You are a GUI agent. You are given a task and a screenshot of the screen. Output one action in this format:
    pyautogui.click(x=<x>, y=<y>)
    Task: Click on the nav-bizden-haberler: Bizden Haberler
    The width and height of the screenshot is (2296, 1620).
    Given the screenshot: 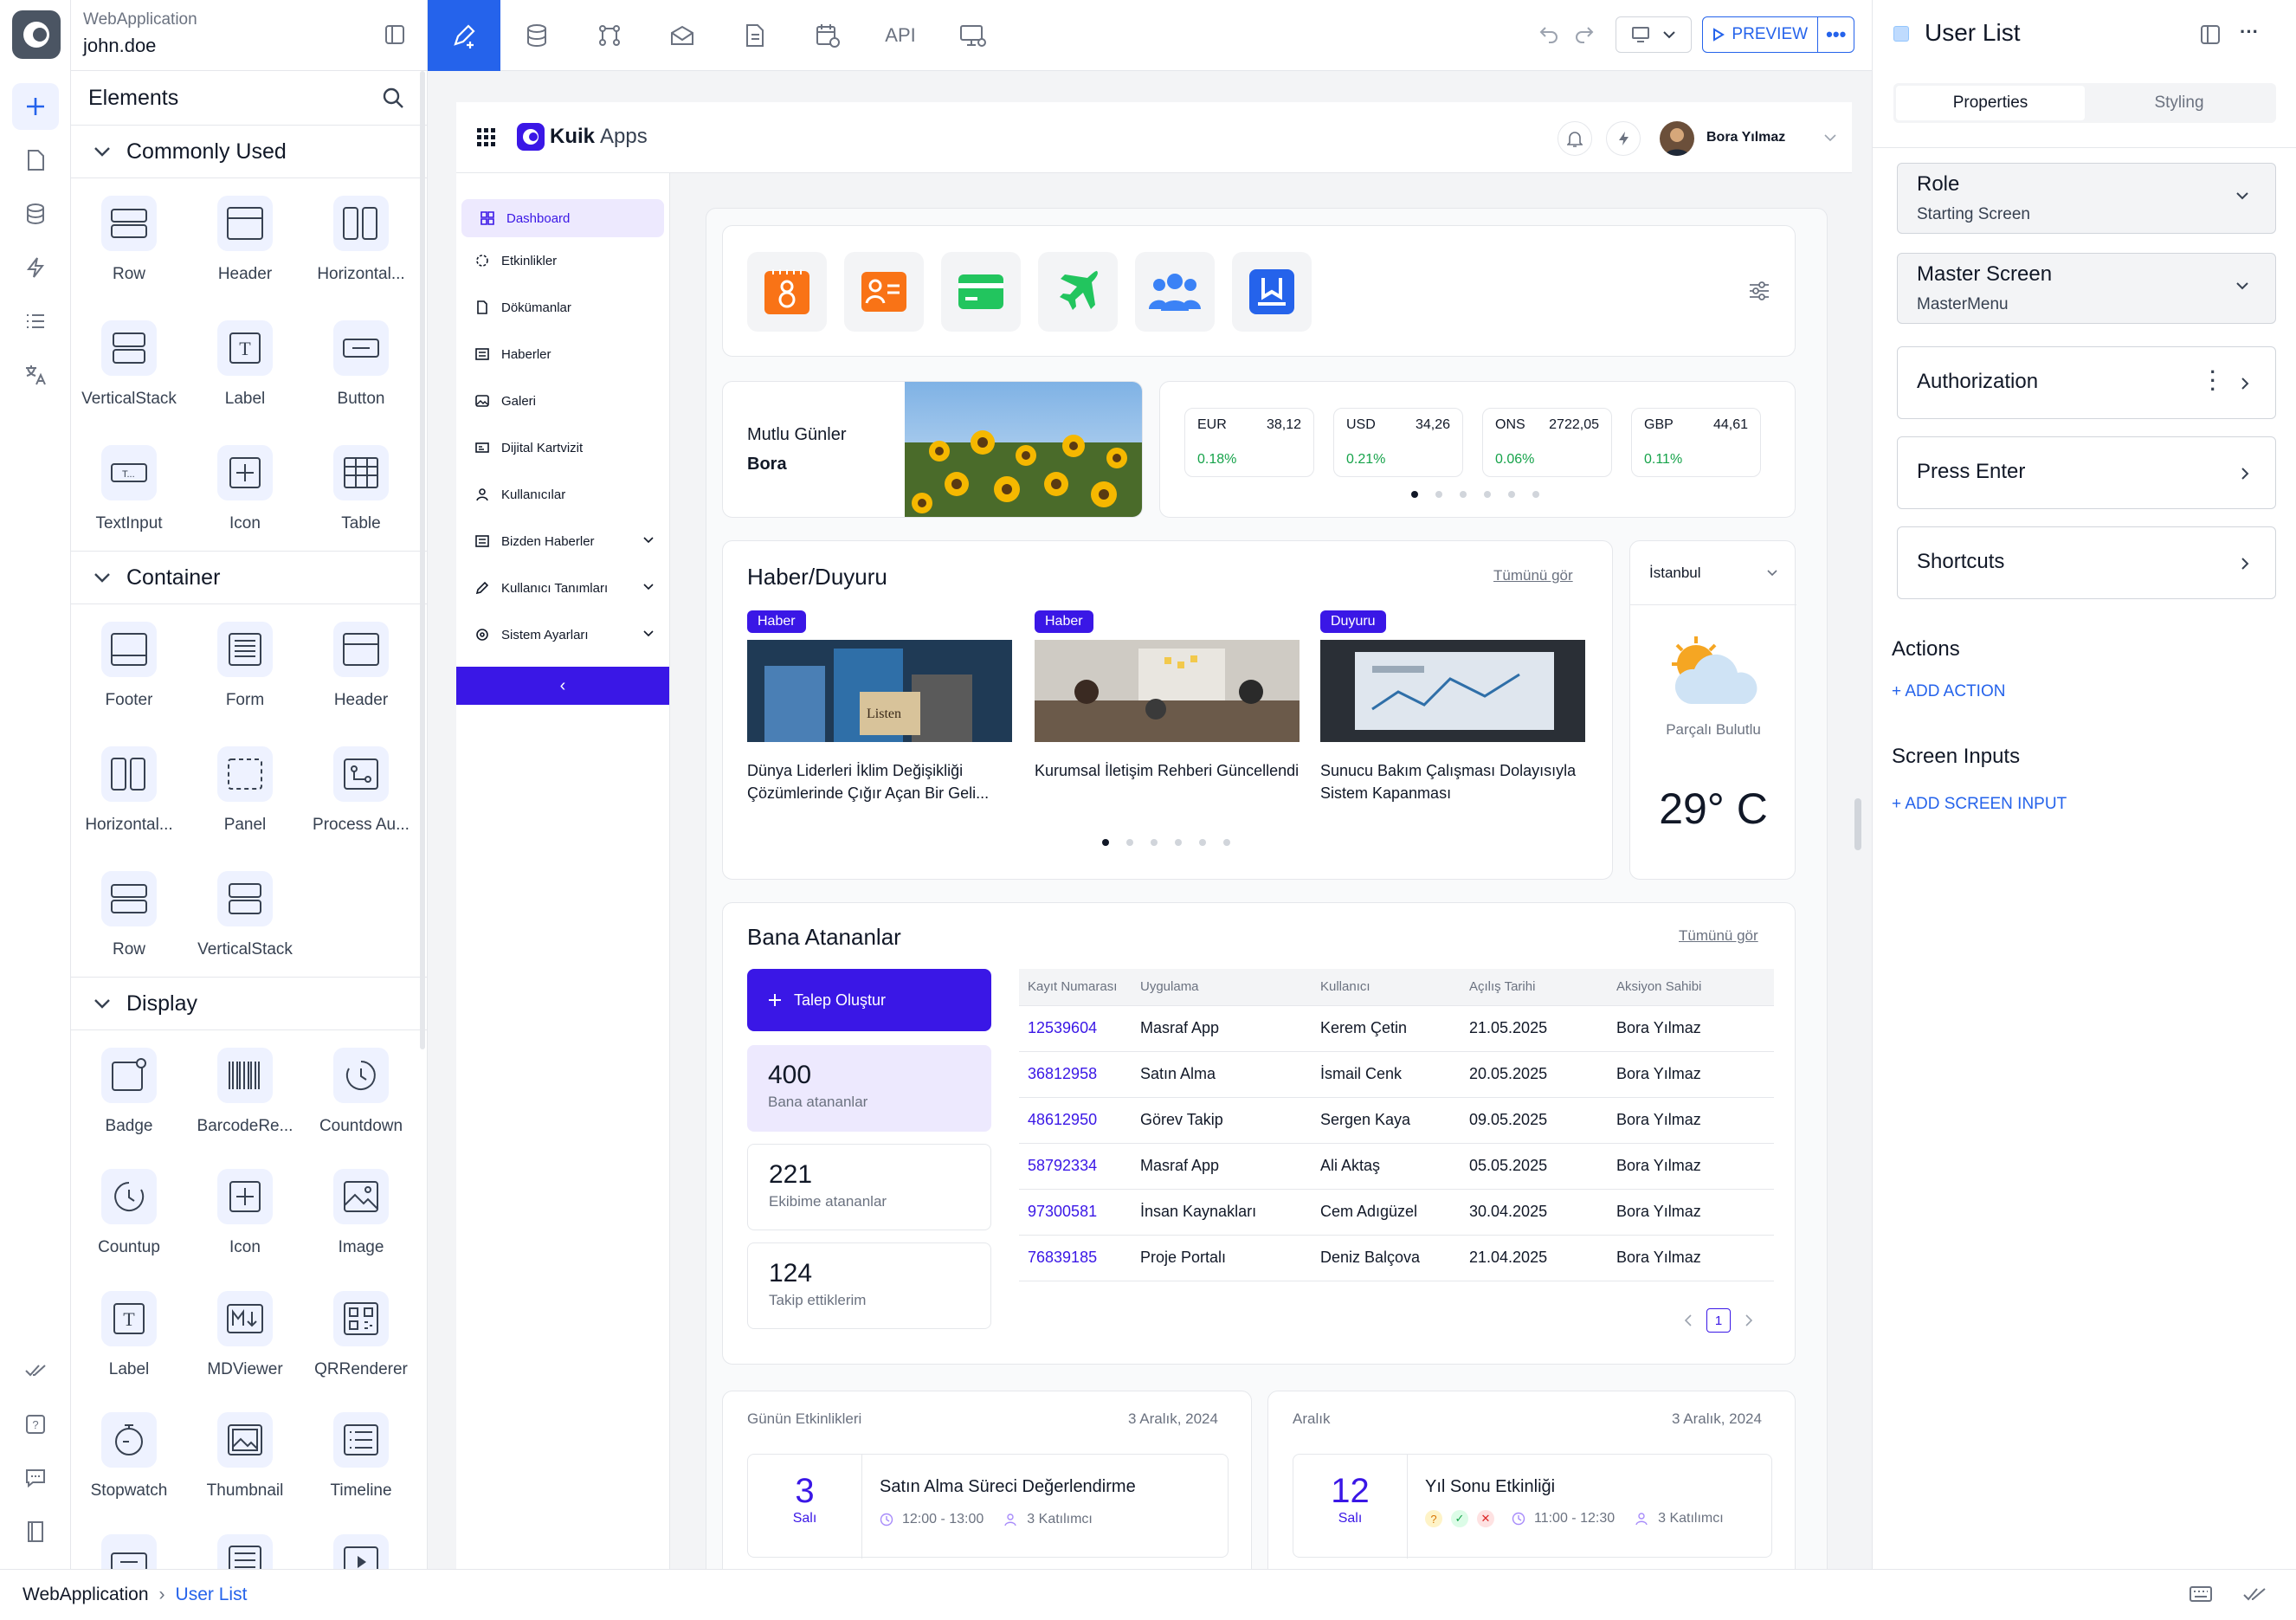 What is the action you would take?
    pyautogui.click(x=562, y=541)
    